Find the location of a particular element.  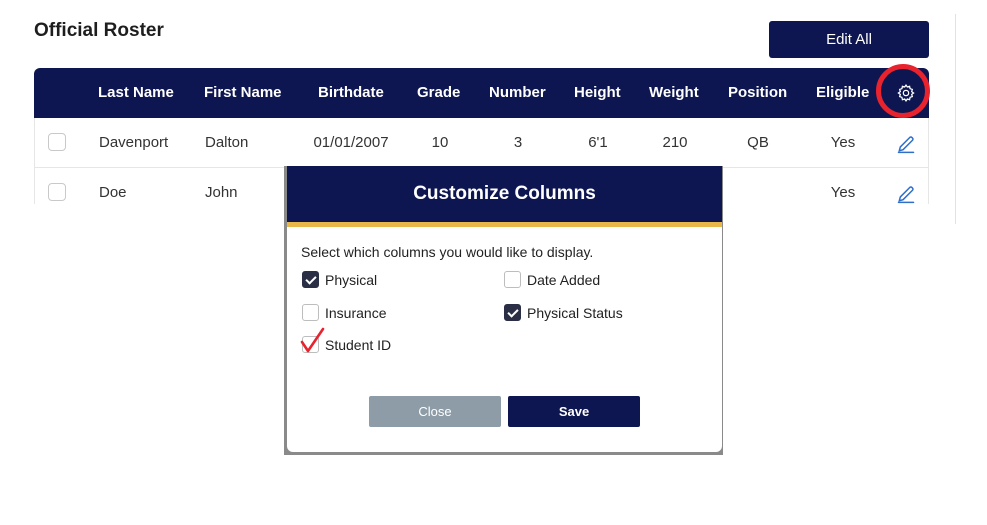

cell-grade: 10 is located at coordinates (440, 142).